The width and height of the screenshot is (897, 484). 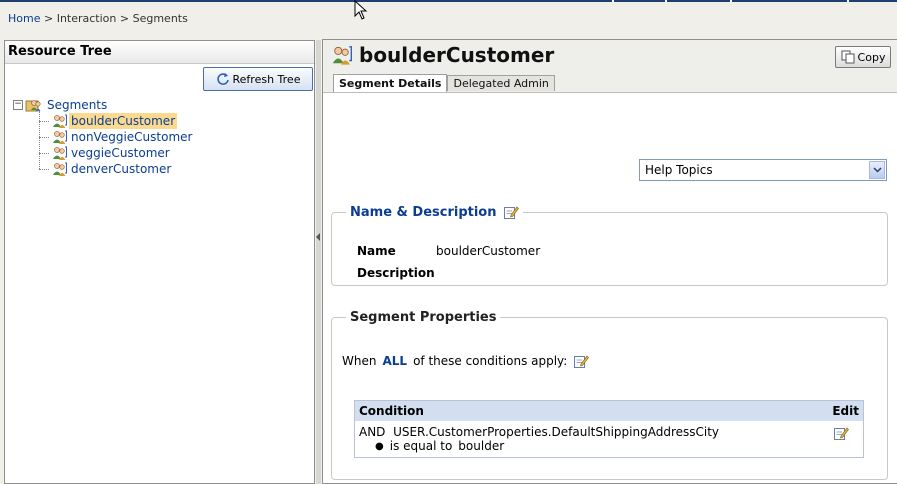 What do you see at coordinates (448, 1) in the screenshot?
I see `top-bar` at bounding box center [448, 1].